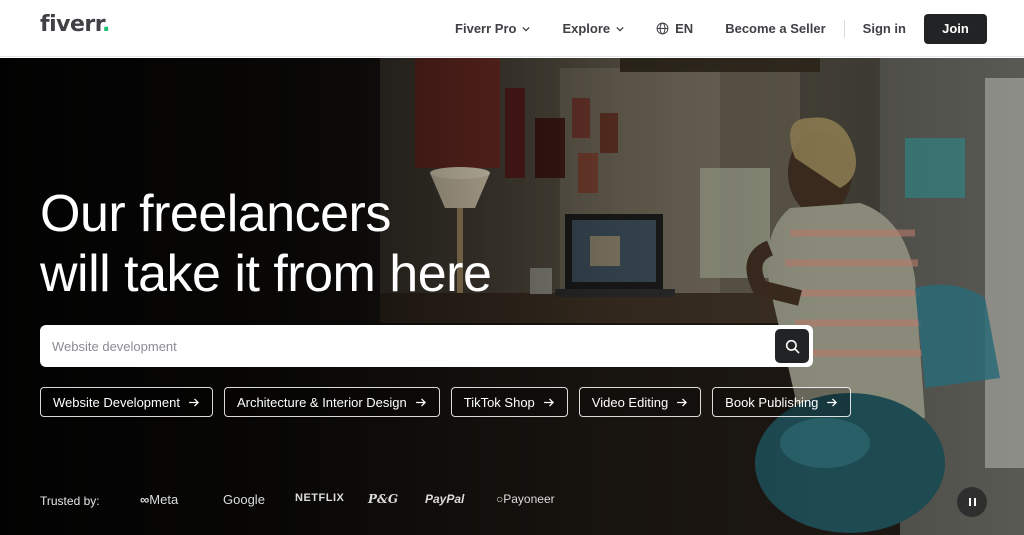 The image size is (1024, 535). I want to click on chip-video-editing: Video Editing, so click(640, 402).